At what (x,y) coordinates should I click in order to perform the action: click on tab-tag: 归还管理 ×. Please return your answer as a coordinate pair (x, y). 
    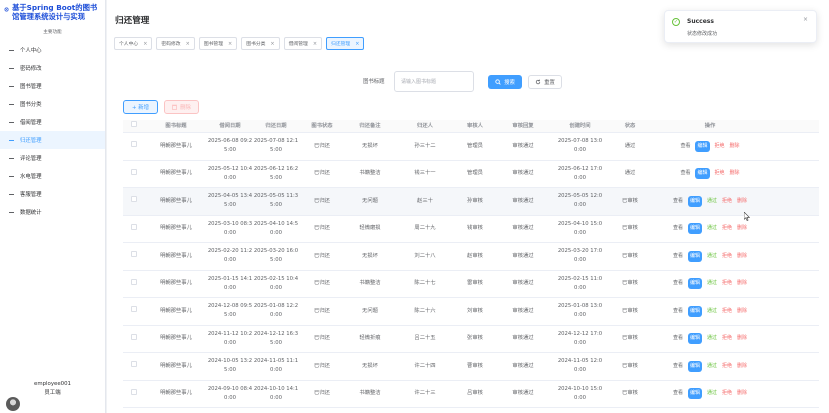
    Looking at the image, I should click on (345, 43).